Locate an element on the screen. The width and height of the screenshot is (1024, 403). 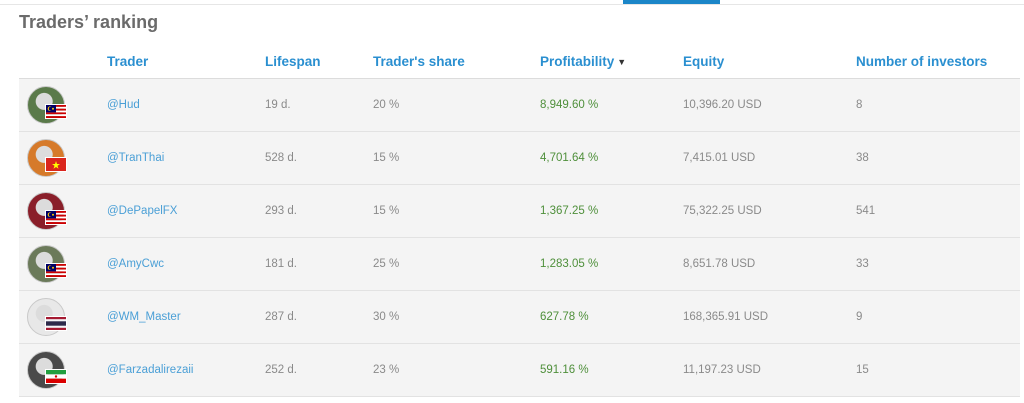
equity-cell: 10,396.20 USD is located at coordinates (769, 105).